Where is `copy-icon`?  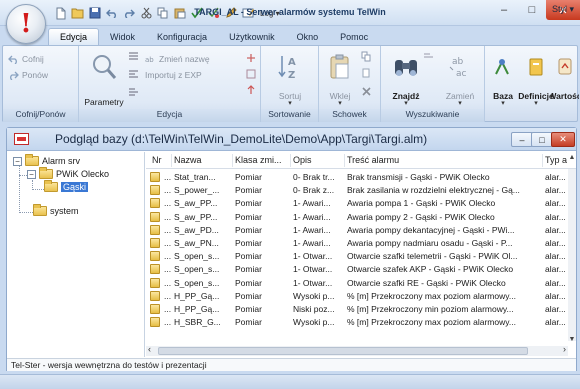 copy-icon is located at coordinates (366, 56).